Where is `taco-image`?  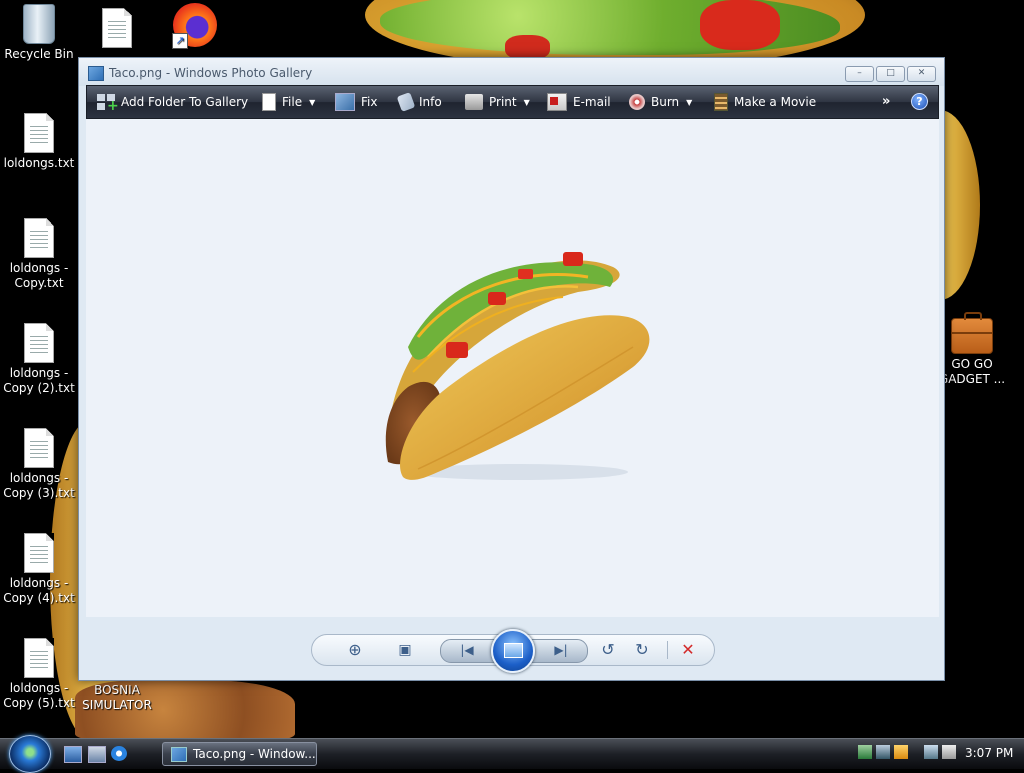
taco-image is located at coordinates (517, 366).